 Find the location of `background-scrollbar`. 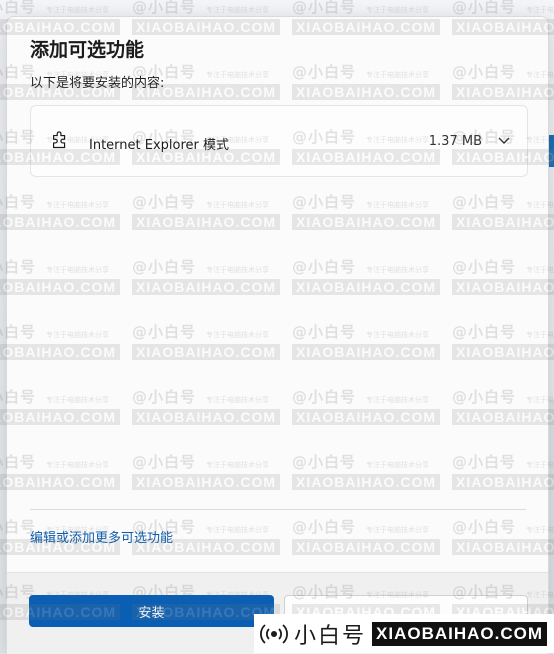

background-scrollbar is located at coordinates (551, 510).